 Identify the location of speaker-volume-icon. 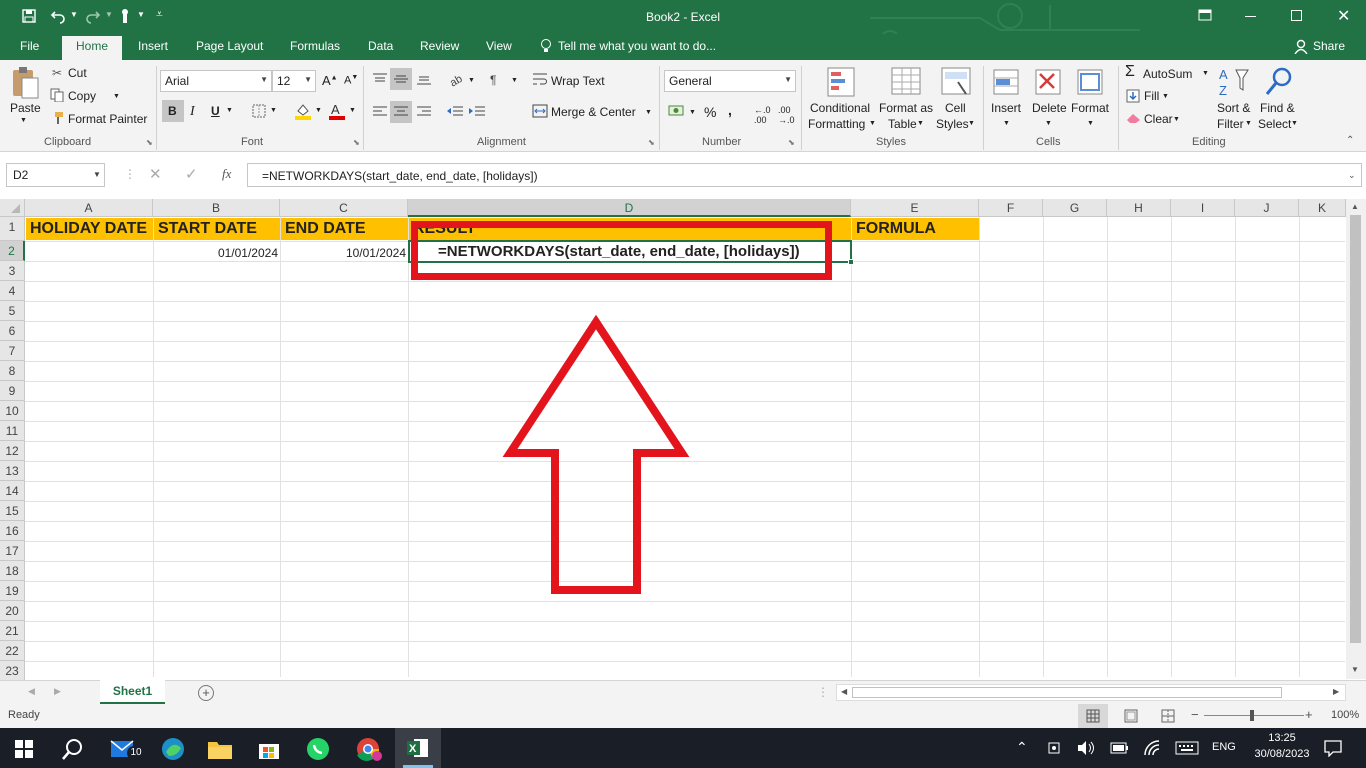
(1086, 748).